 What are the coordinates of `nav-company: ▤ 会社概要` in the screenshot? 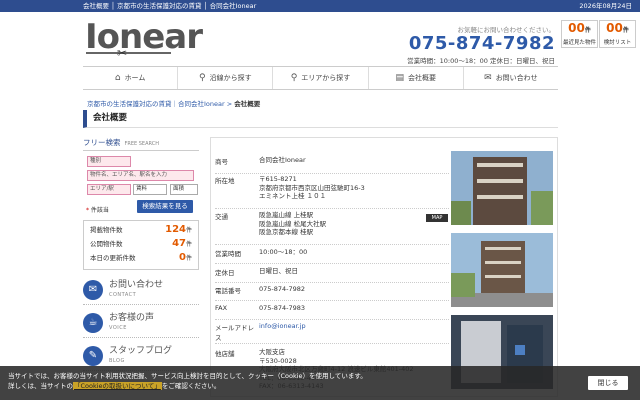 It's located at (416, 78).